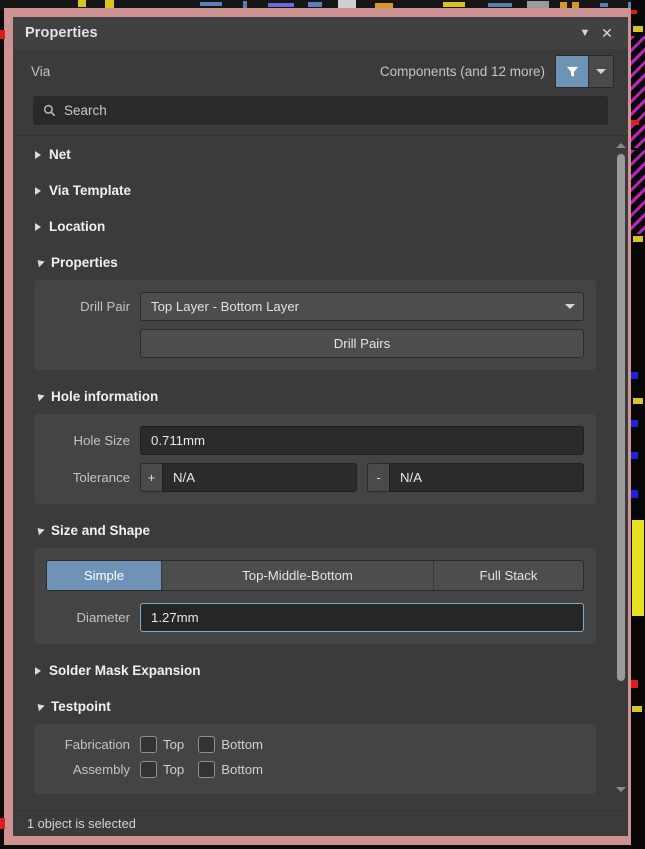  I want to click on close-icon: ✕, so click(607, 33).